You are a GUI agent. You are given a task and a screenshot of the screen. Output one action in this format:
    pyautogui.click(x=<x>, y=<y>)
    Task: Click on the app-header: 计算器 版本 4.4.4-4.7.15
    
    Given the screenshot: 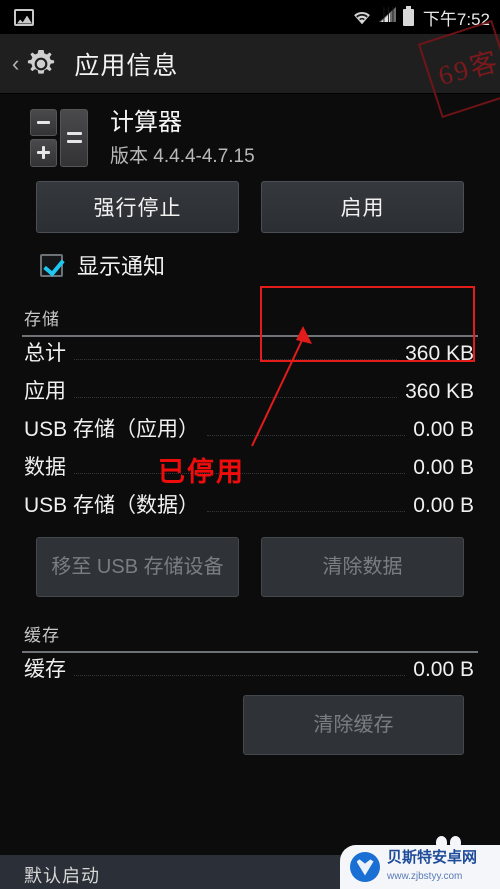 What is the action you would take?
    pyautogui.click(x=250, y=136)
    